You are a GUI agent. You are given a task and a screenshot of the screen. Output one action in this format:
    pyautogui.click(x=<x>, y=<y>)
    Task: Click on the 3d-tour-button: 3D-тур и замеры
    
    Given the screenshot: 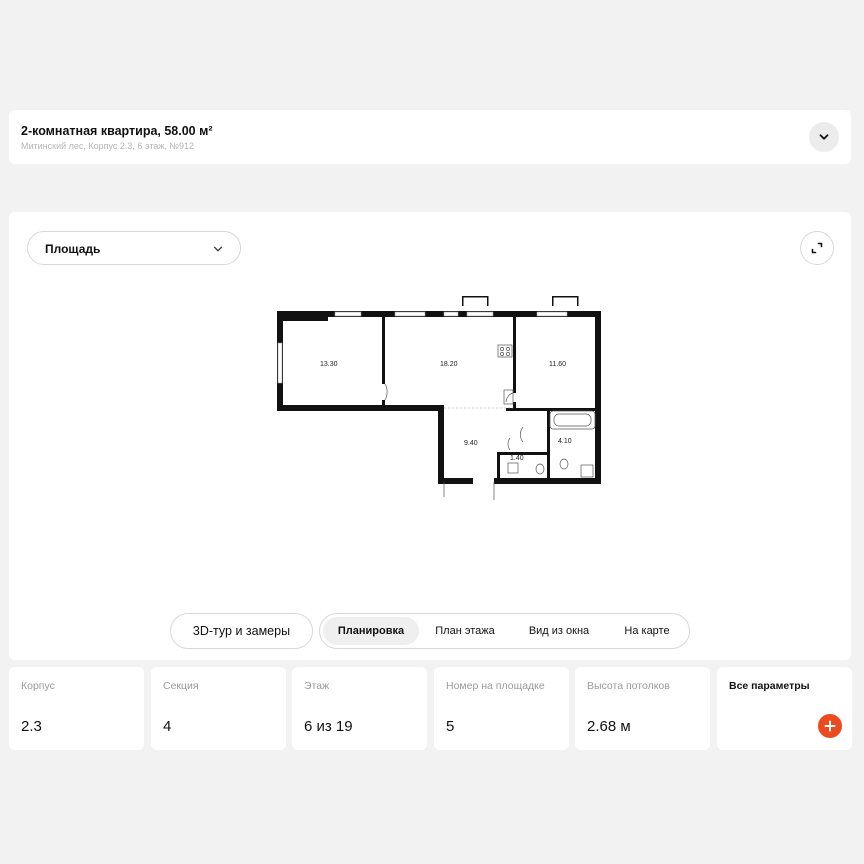 What is the action you would take?
    pyautogui.click(x=241, y=631)
    